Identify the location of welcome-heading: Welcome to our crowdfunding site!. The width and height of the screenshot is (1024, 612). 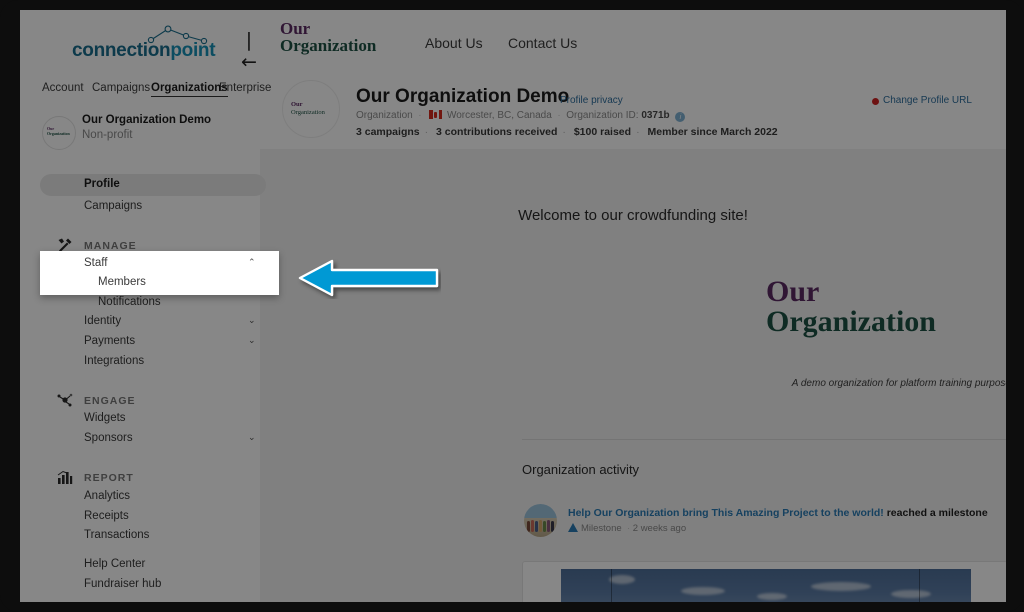
(633, 215).